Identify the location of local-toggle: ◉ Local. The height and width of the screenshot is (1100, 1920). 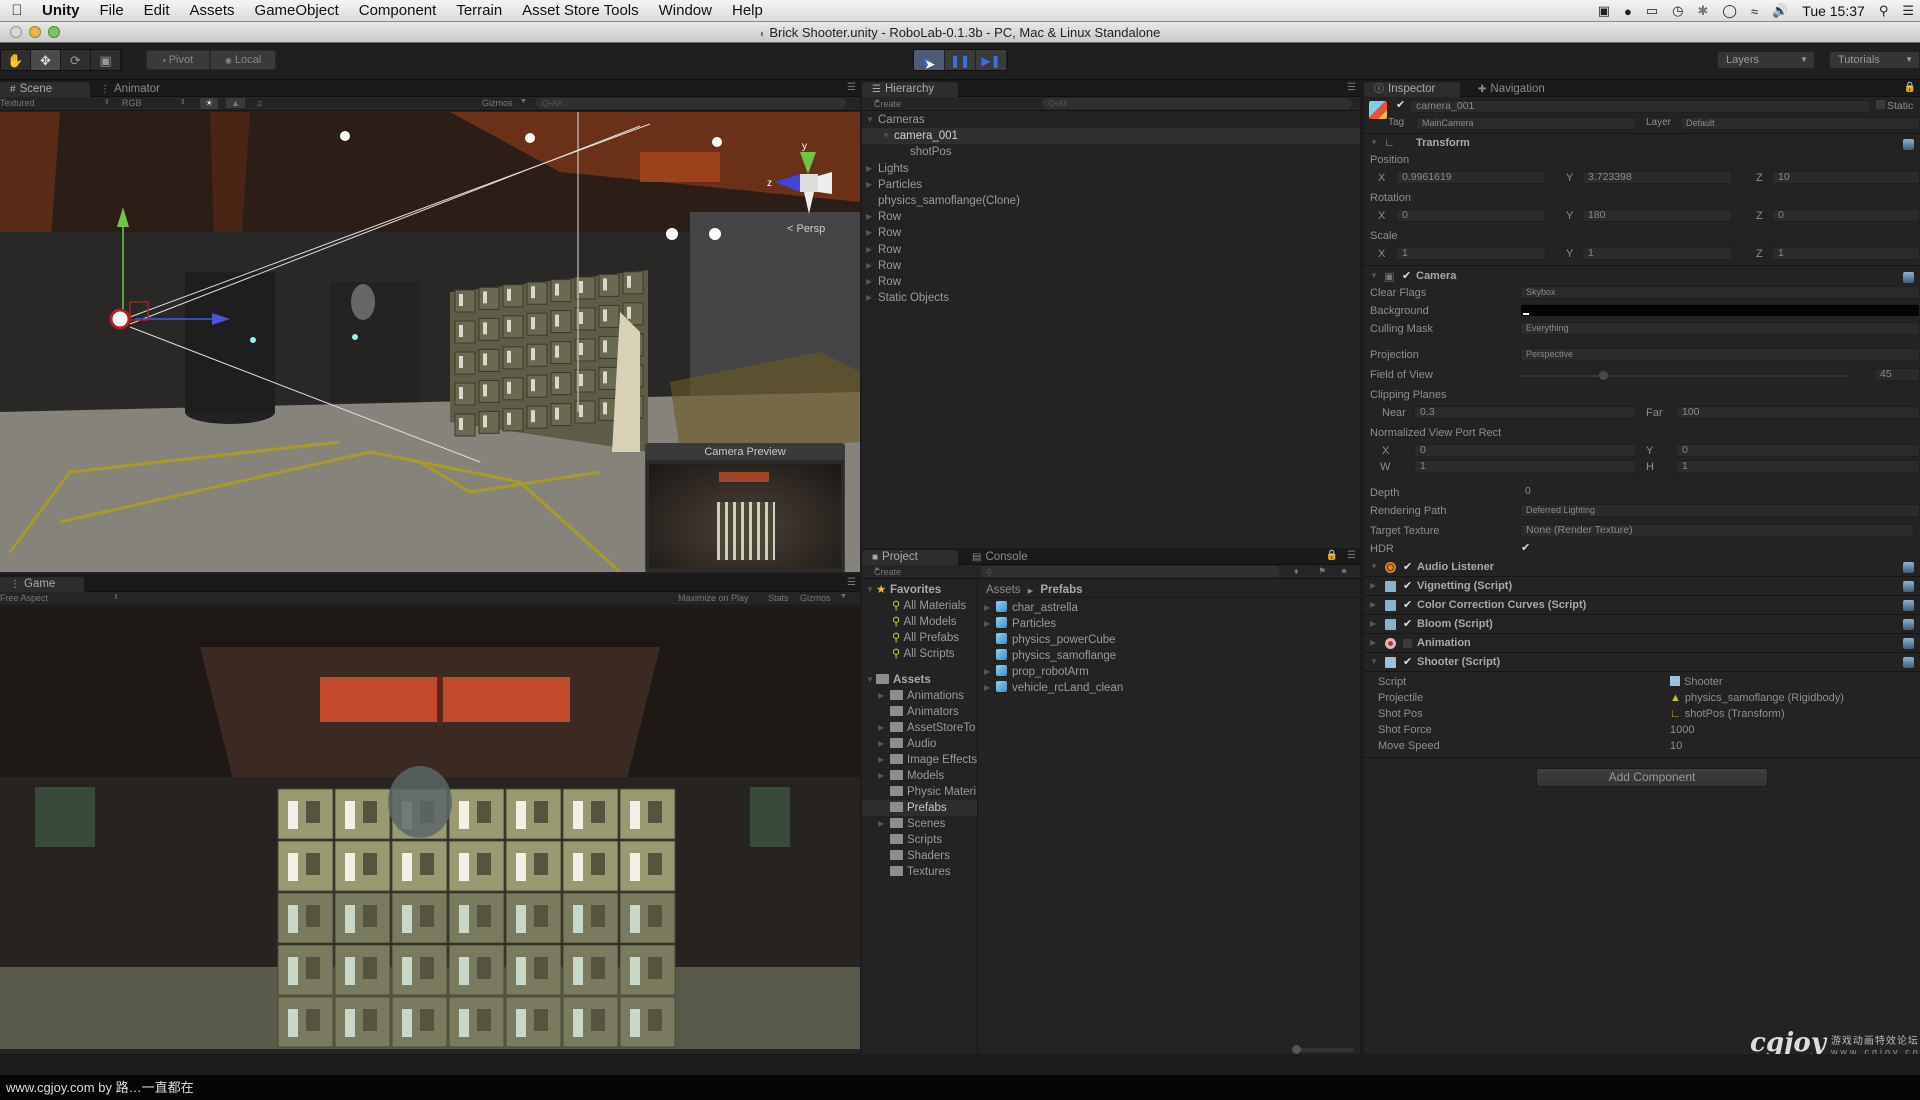
(243, 60).